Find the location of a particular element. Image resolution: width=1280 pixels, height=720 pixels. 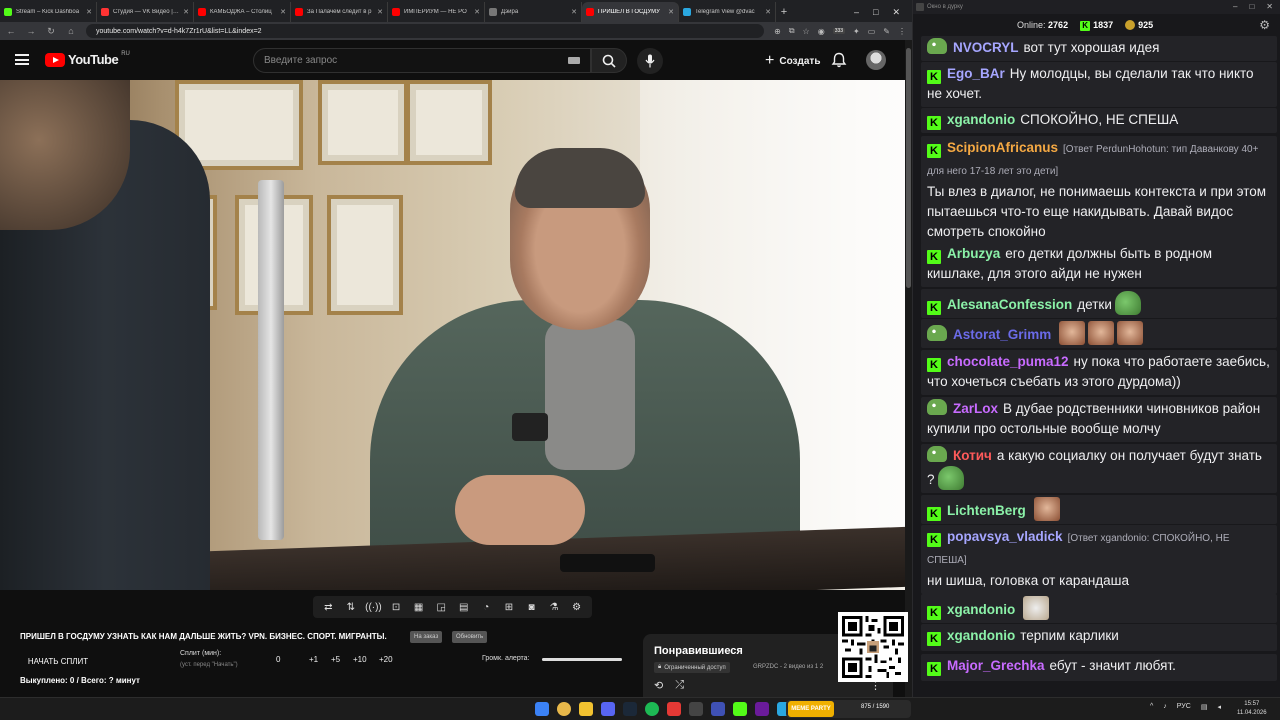

voice-search-button is located at coordinates (650, 61).